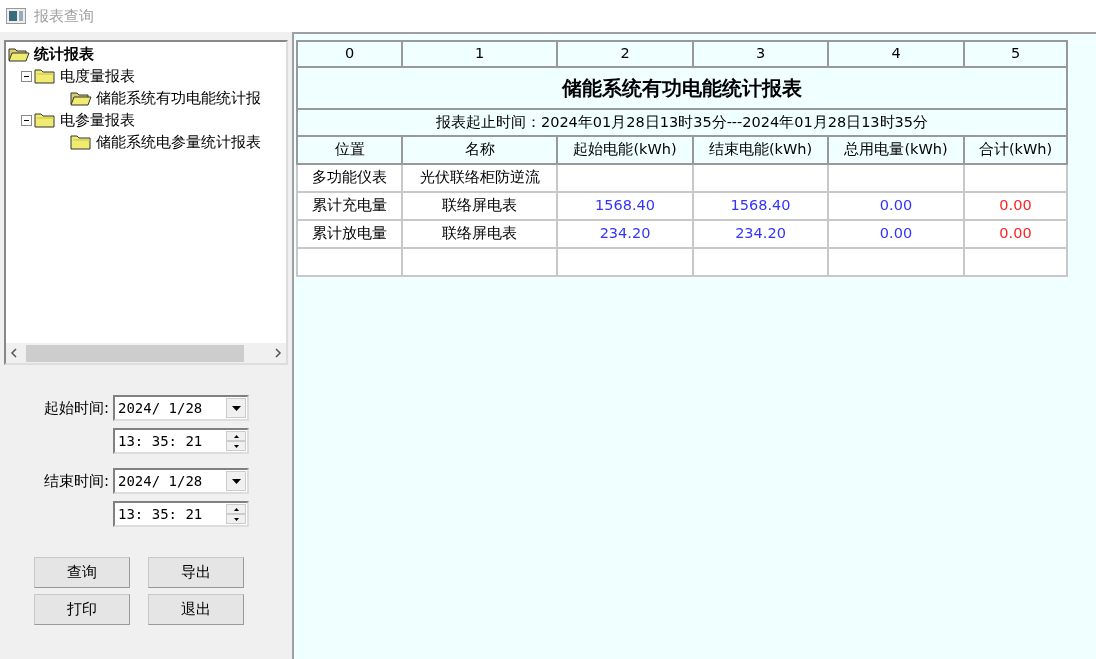 Image resolution: width=1096 pixels, height=659 pixels. Describe the element at coordinates (479, 150) in the screenshot. I see `column-header: 名称` at that location.